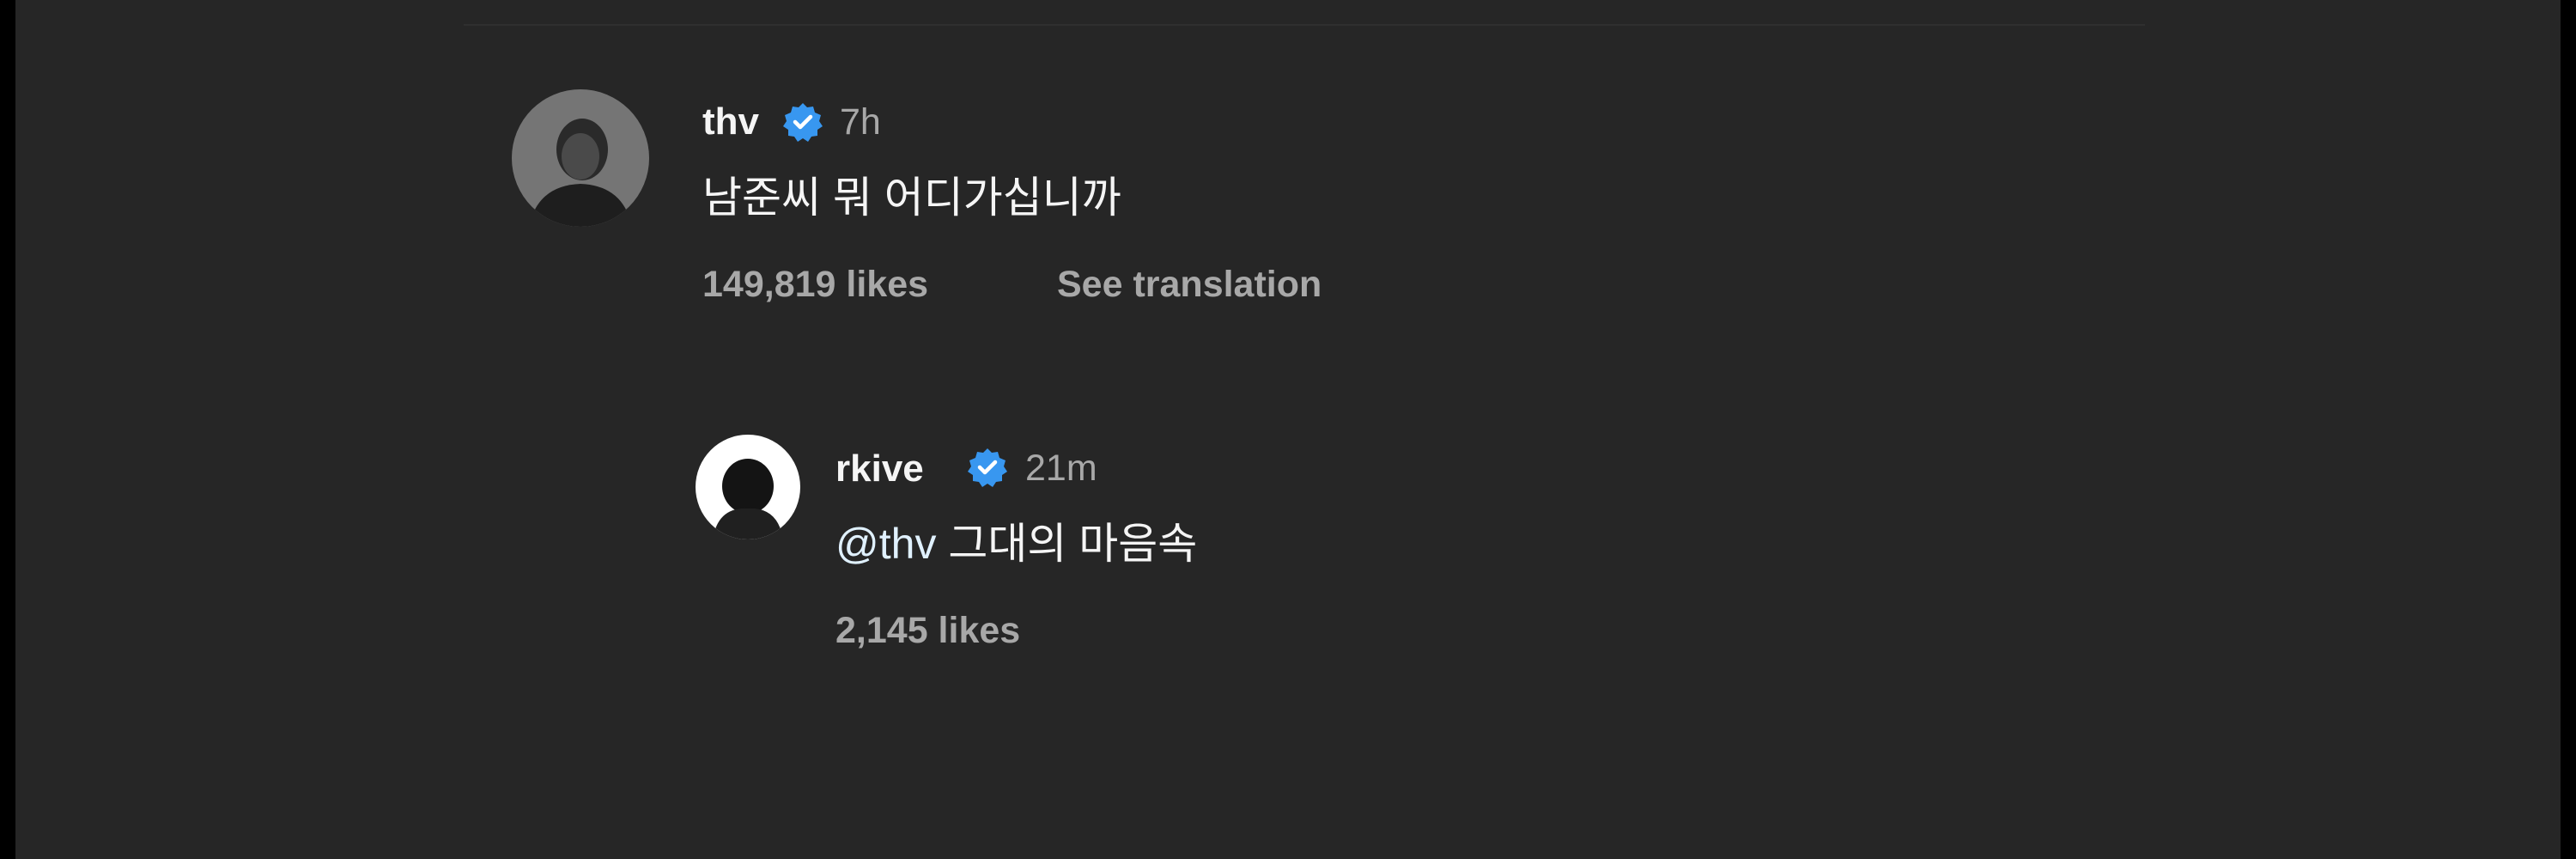 The width and height of the screenshot is (2576, 859). Describe the element at coordinates (730, 122) in the screenshot. I see `comment-username: thv` at that location.